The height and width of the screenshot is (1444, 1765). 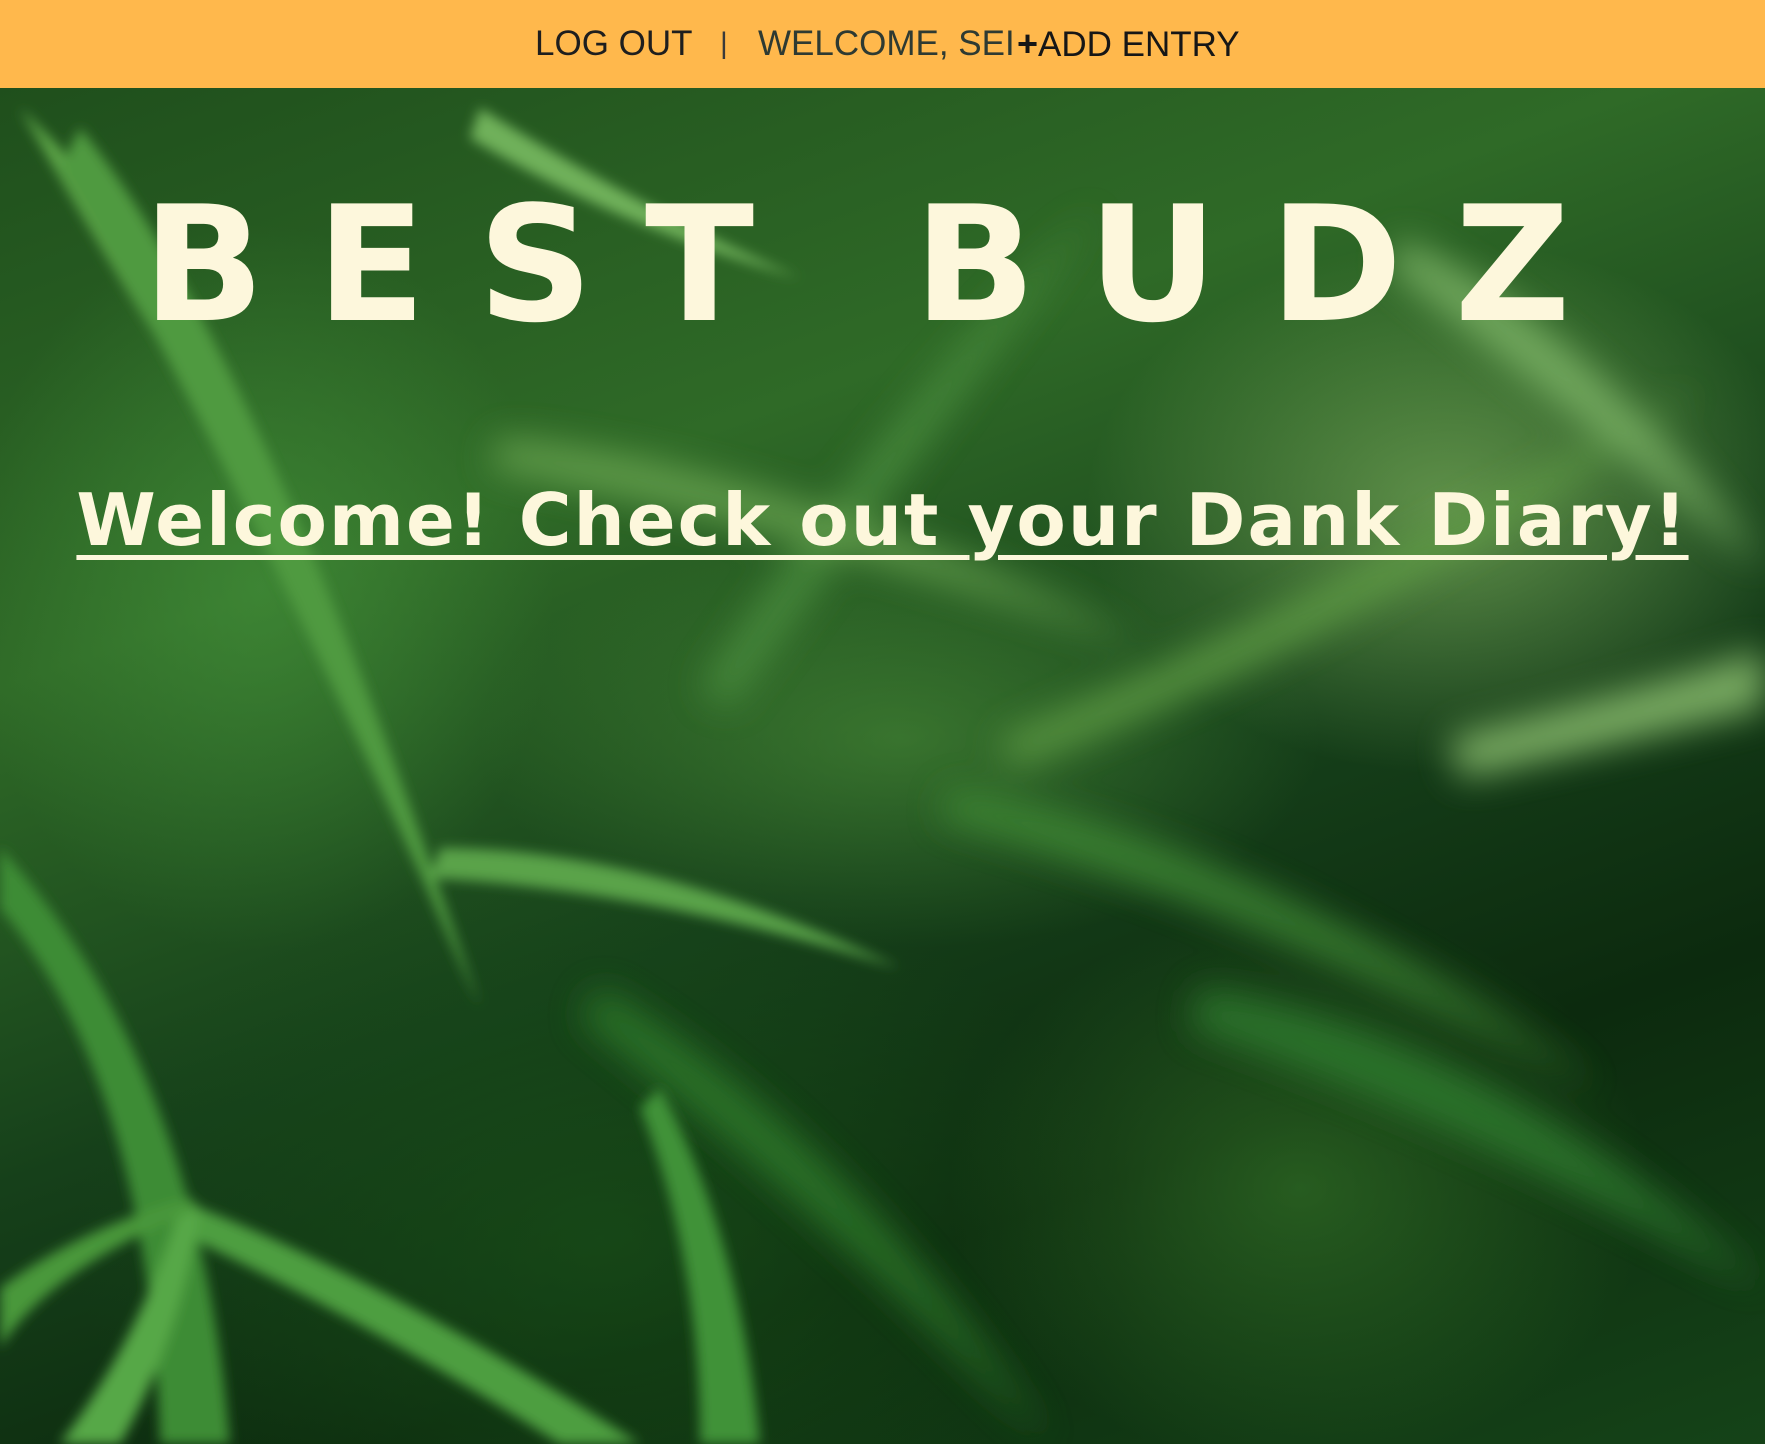 I want to click on welcome-user-text: WELCOME, SEI, so click(x=886, y=43).